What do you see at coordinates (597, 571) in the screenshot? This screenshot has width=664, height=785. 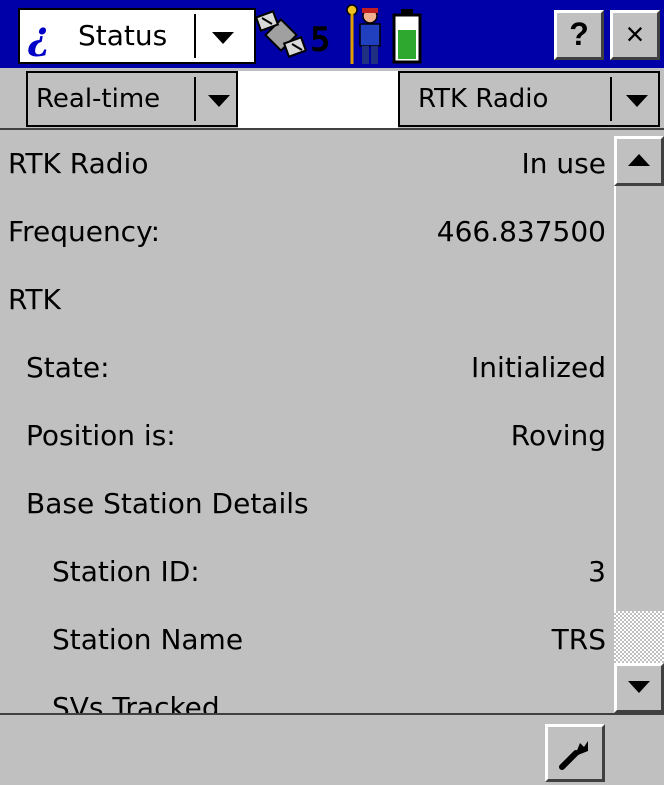 I see `row-value: 3` at bounding box center [597, 571].